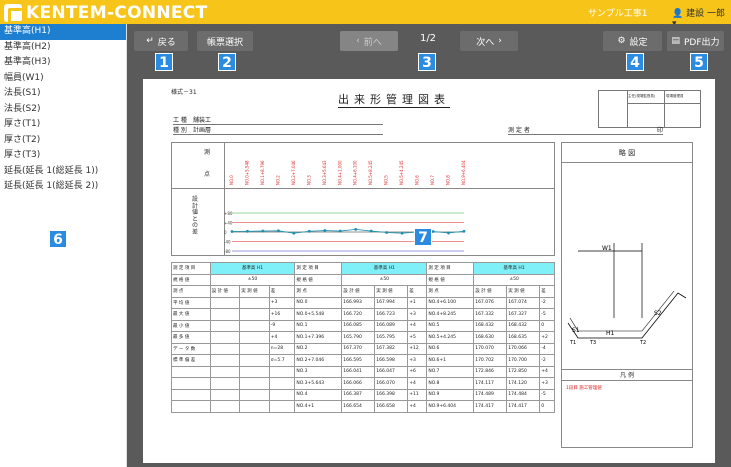  Describe the element at coordinates (318, 406) in the screenshot. I see `table-cell: NO.4+1` at that location.